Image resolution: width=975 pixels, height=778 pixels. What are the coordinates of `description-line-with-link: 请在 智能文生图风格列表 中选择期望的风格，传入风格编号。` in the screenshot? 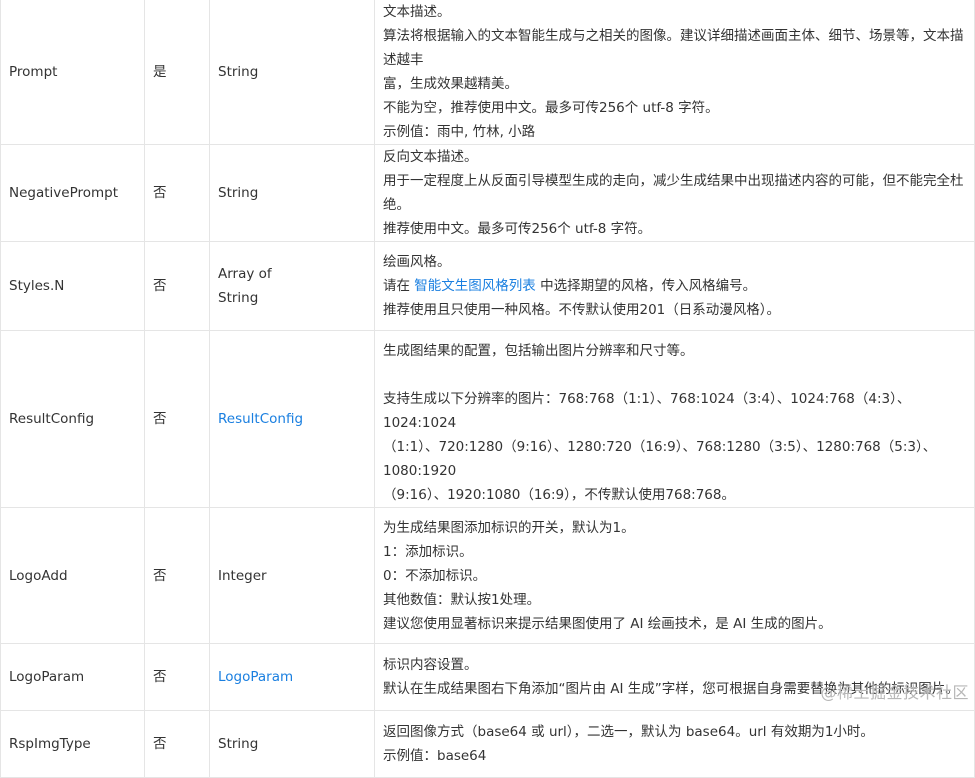 It's located at (674, 286).